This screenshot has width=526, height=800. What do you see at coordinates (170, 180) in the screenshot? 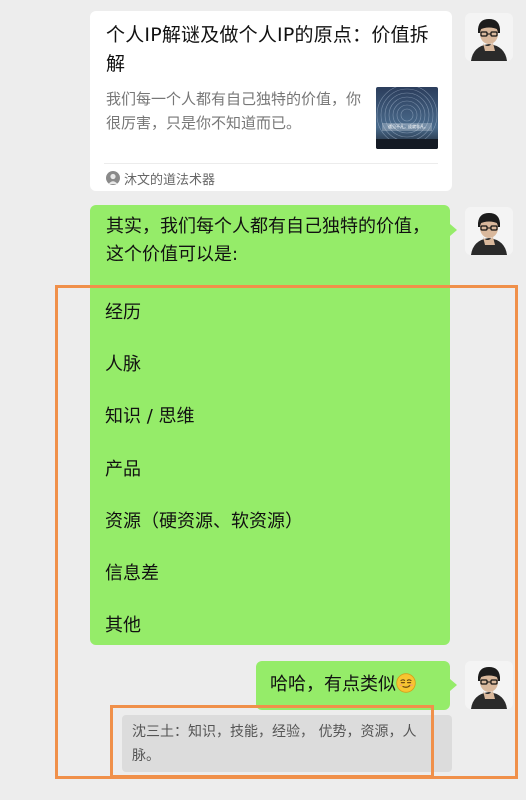
I see `source-name: 沐文的道法术器` at bounding box center [170, 180].